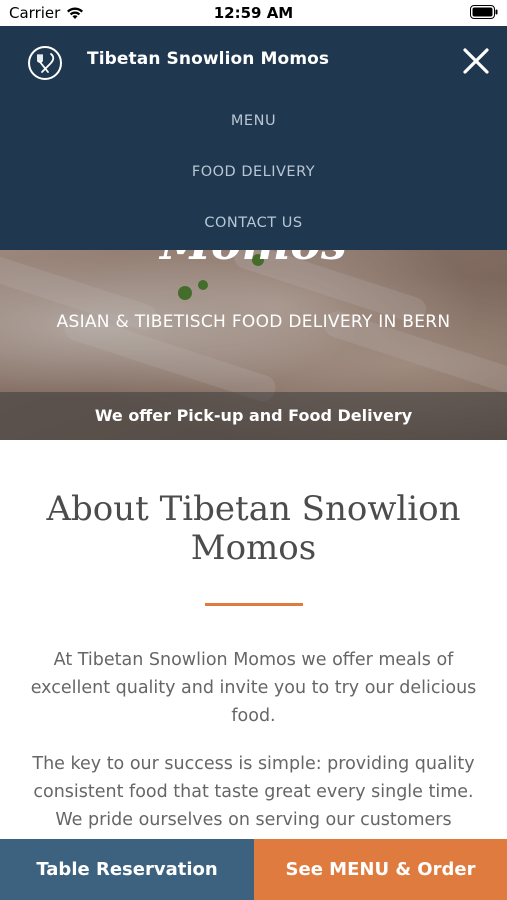 The height and width of the screenshot is (900, 507). What do you see at coordinates (45, 63) in the screenshot?
I see `restaurant-logo-icon` at bounding box center [45, 63].